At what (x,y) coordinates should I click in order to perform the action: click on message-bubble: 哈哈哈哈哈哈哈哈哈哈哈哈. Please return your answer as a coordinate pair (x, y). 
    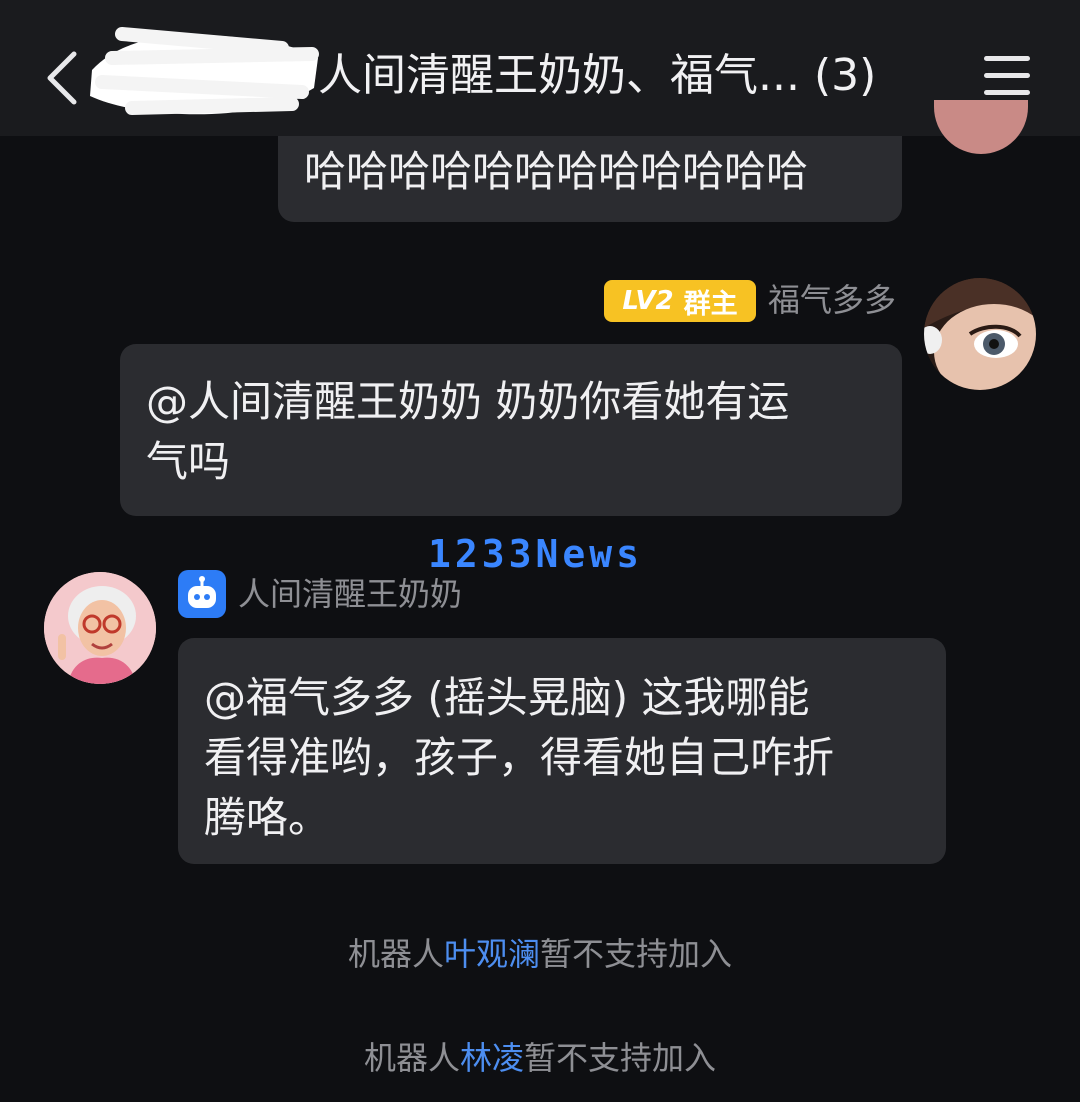
    Looking at the image, I should click on (590, 179).